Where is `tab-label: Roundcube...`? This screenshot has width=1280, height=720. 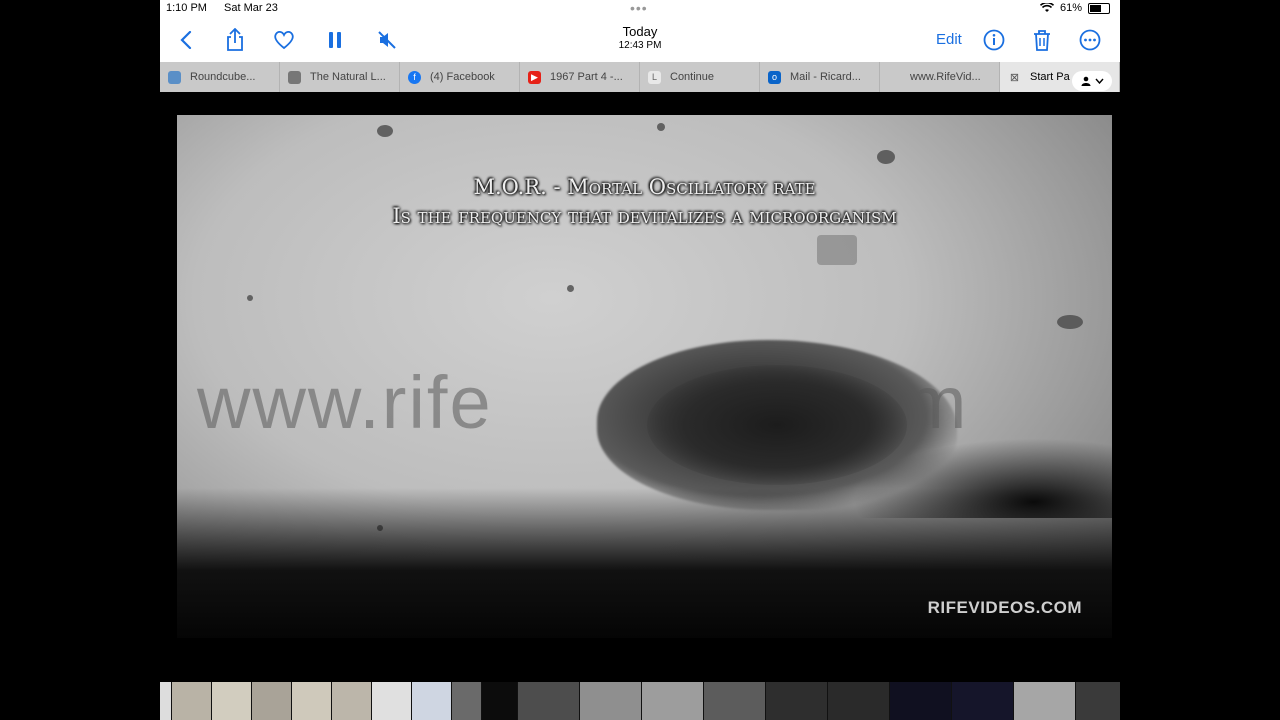
tab-label: Roundcube... is located at coordinates (223, 77).